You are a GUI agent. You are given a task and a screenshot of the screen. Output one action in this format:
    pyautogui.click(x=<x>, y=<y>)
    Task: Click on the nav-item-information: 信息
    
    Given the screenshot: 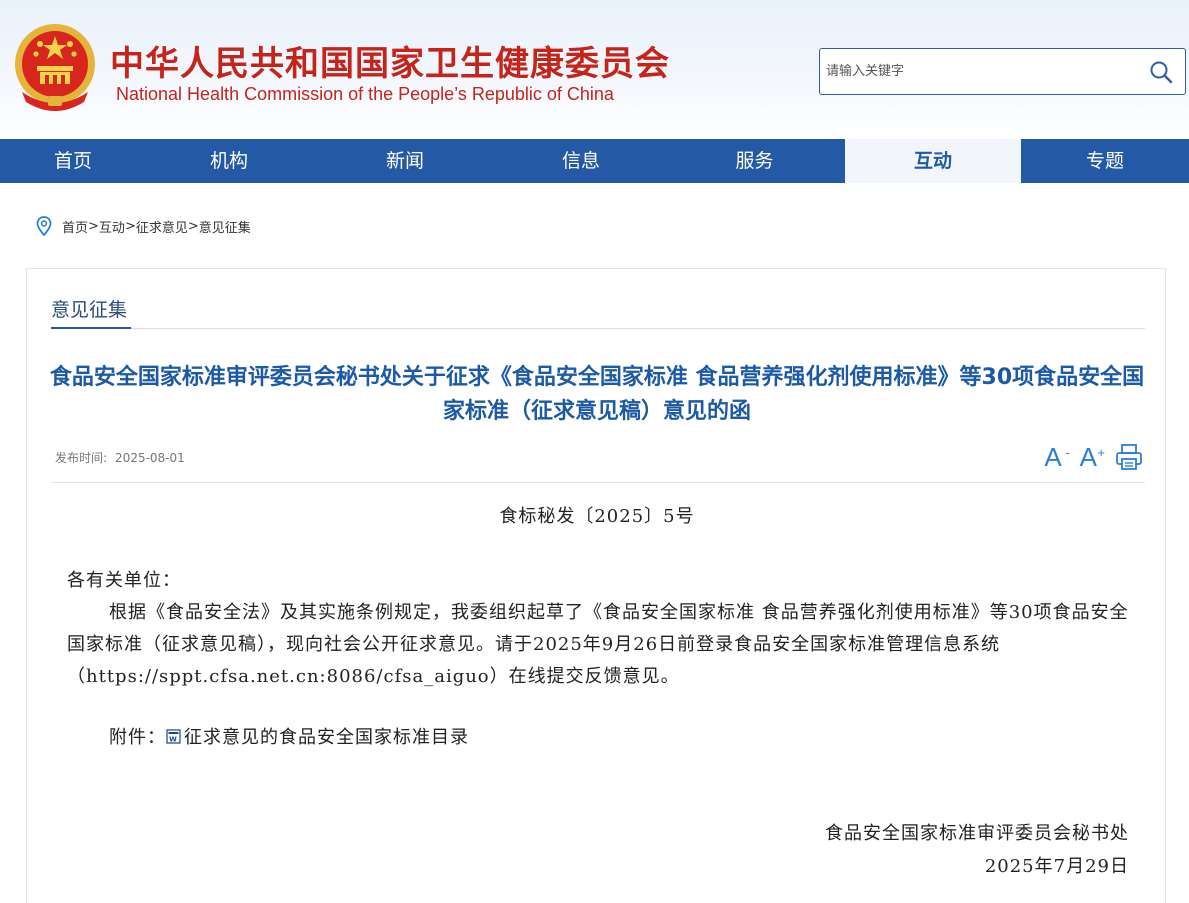 What is the action you would take?
    pyautogui.click(x=581, y=161)
    